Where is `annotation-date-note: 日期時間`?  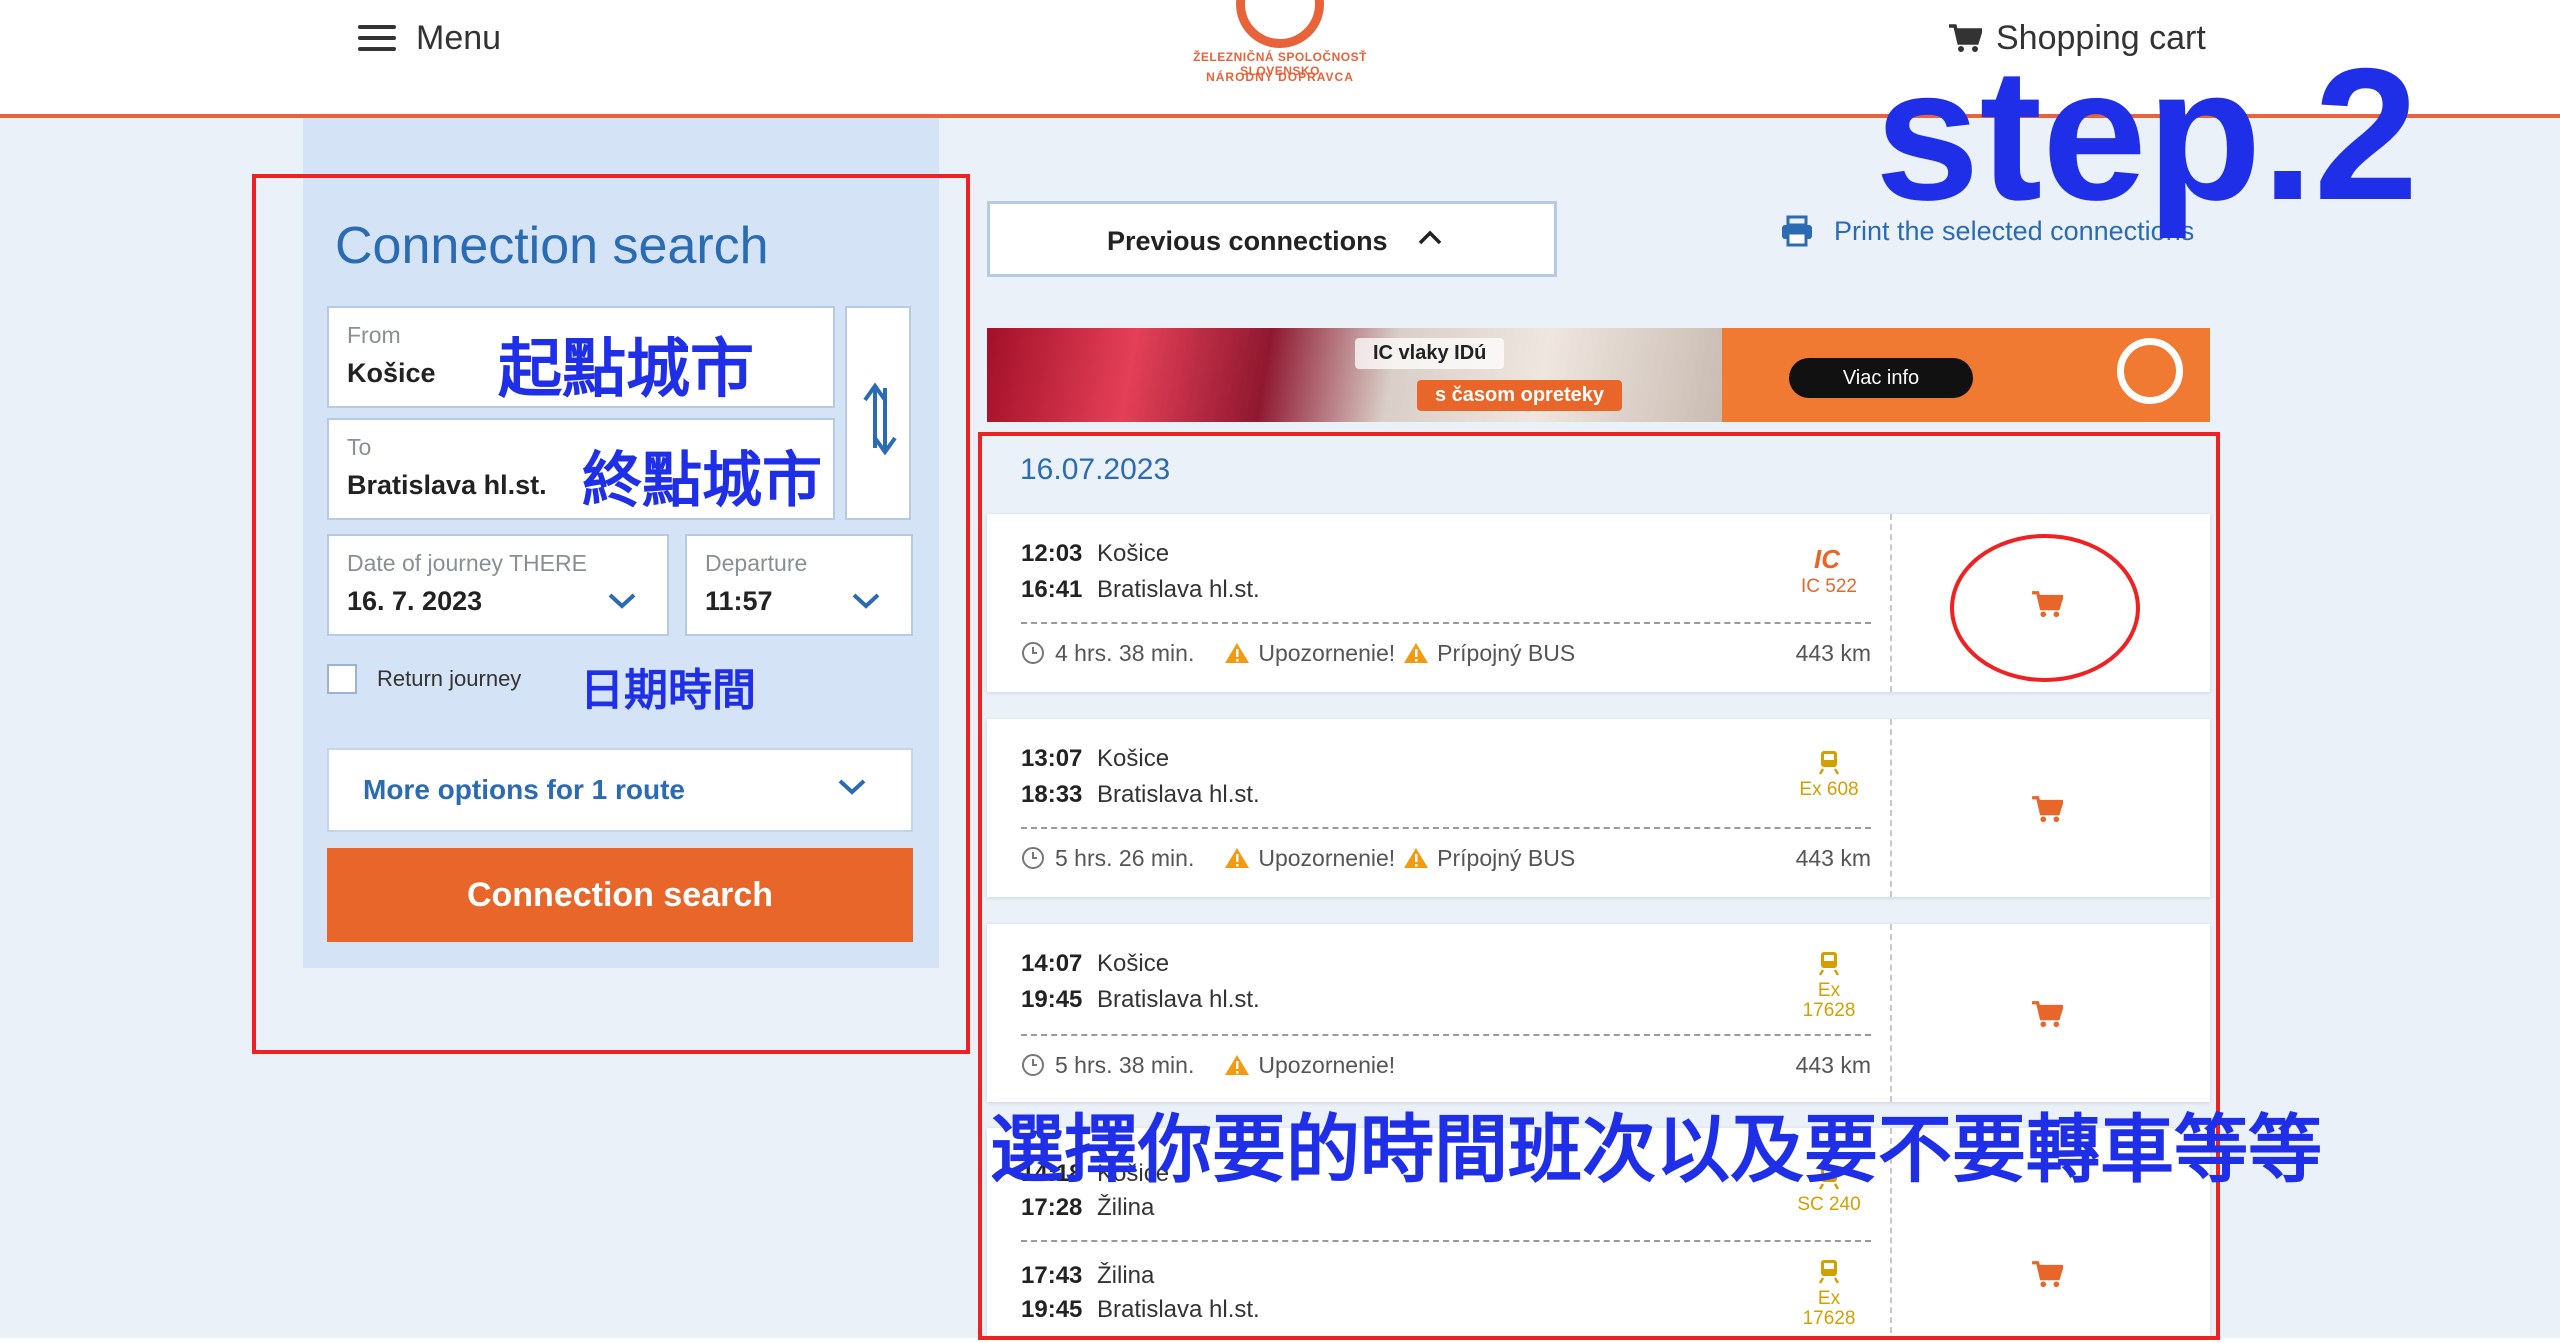 annotation-date-note: 日期時間 is located at coordinates (668, 690).